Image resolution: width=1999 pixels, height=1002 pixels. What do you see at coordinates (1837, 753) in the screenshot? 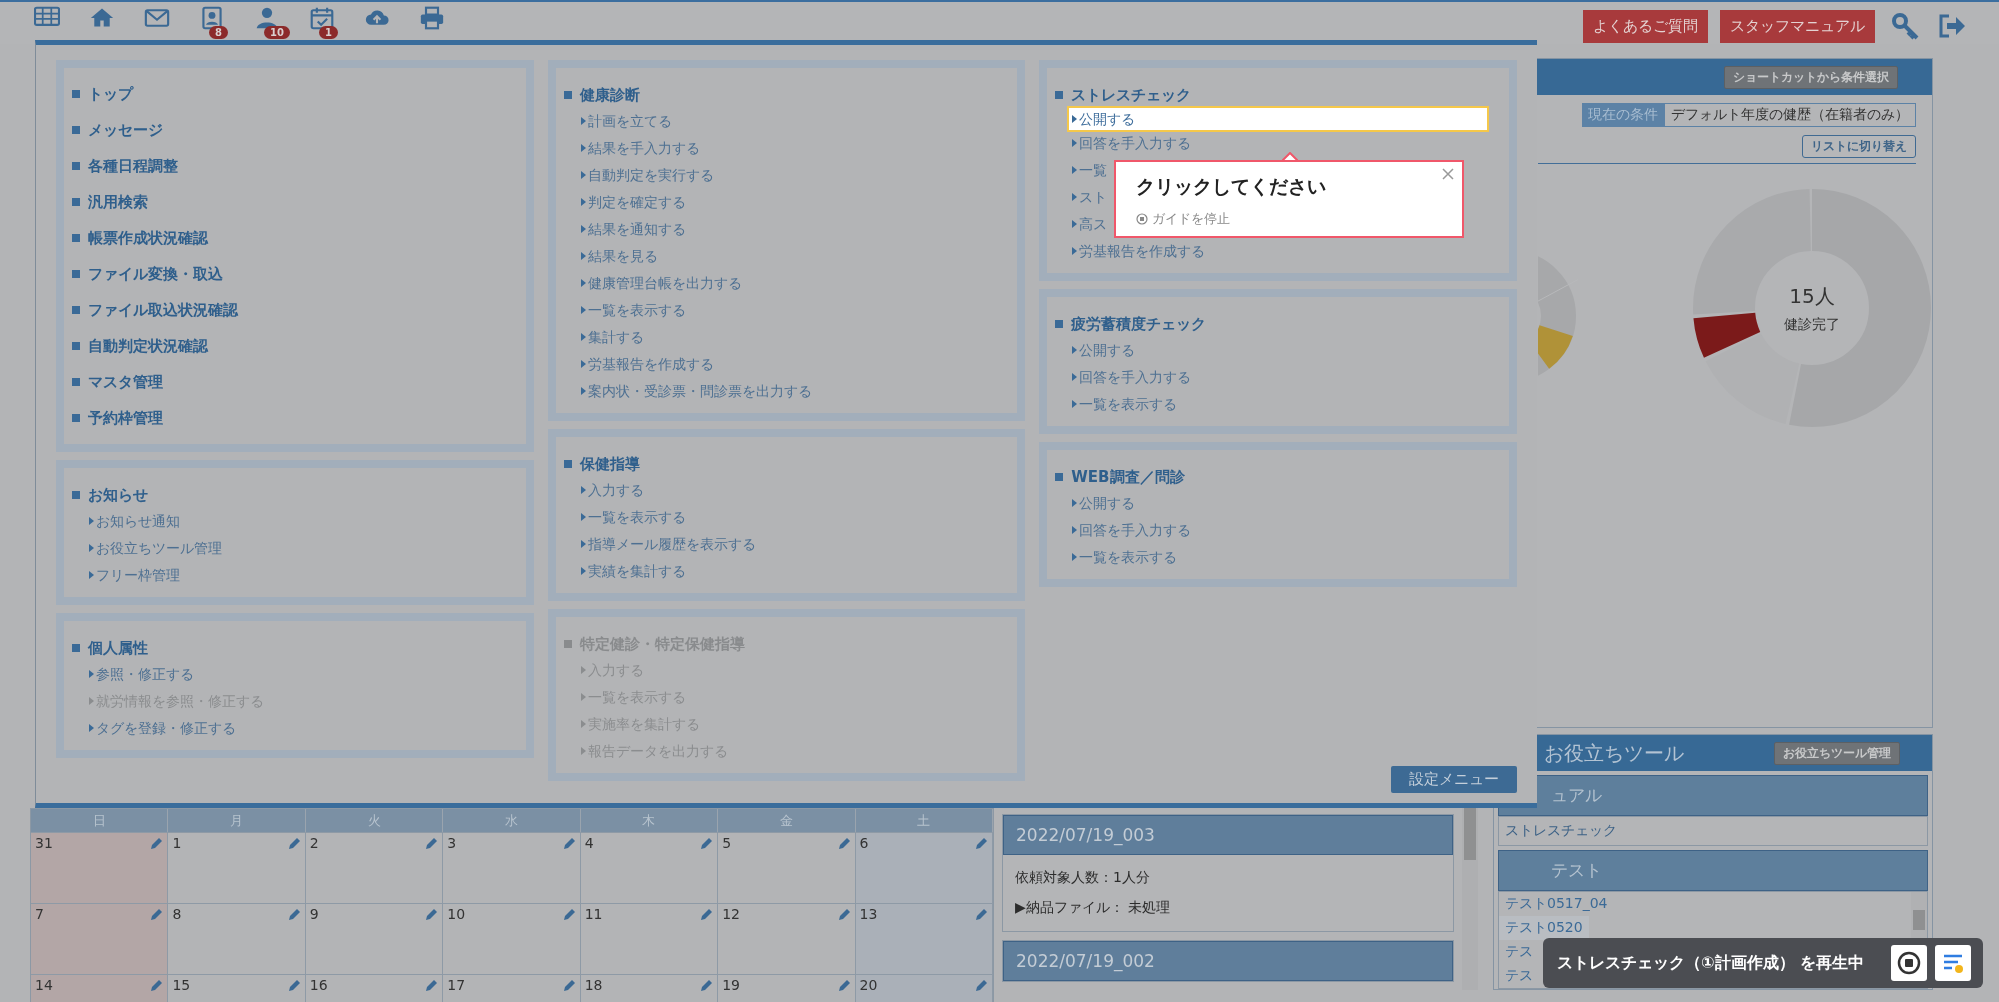
I see `tools-manage-button: お役立ちツール管理` at bounding box center [1837, 753].